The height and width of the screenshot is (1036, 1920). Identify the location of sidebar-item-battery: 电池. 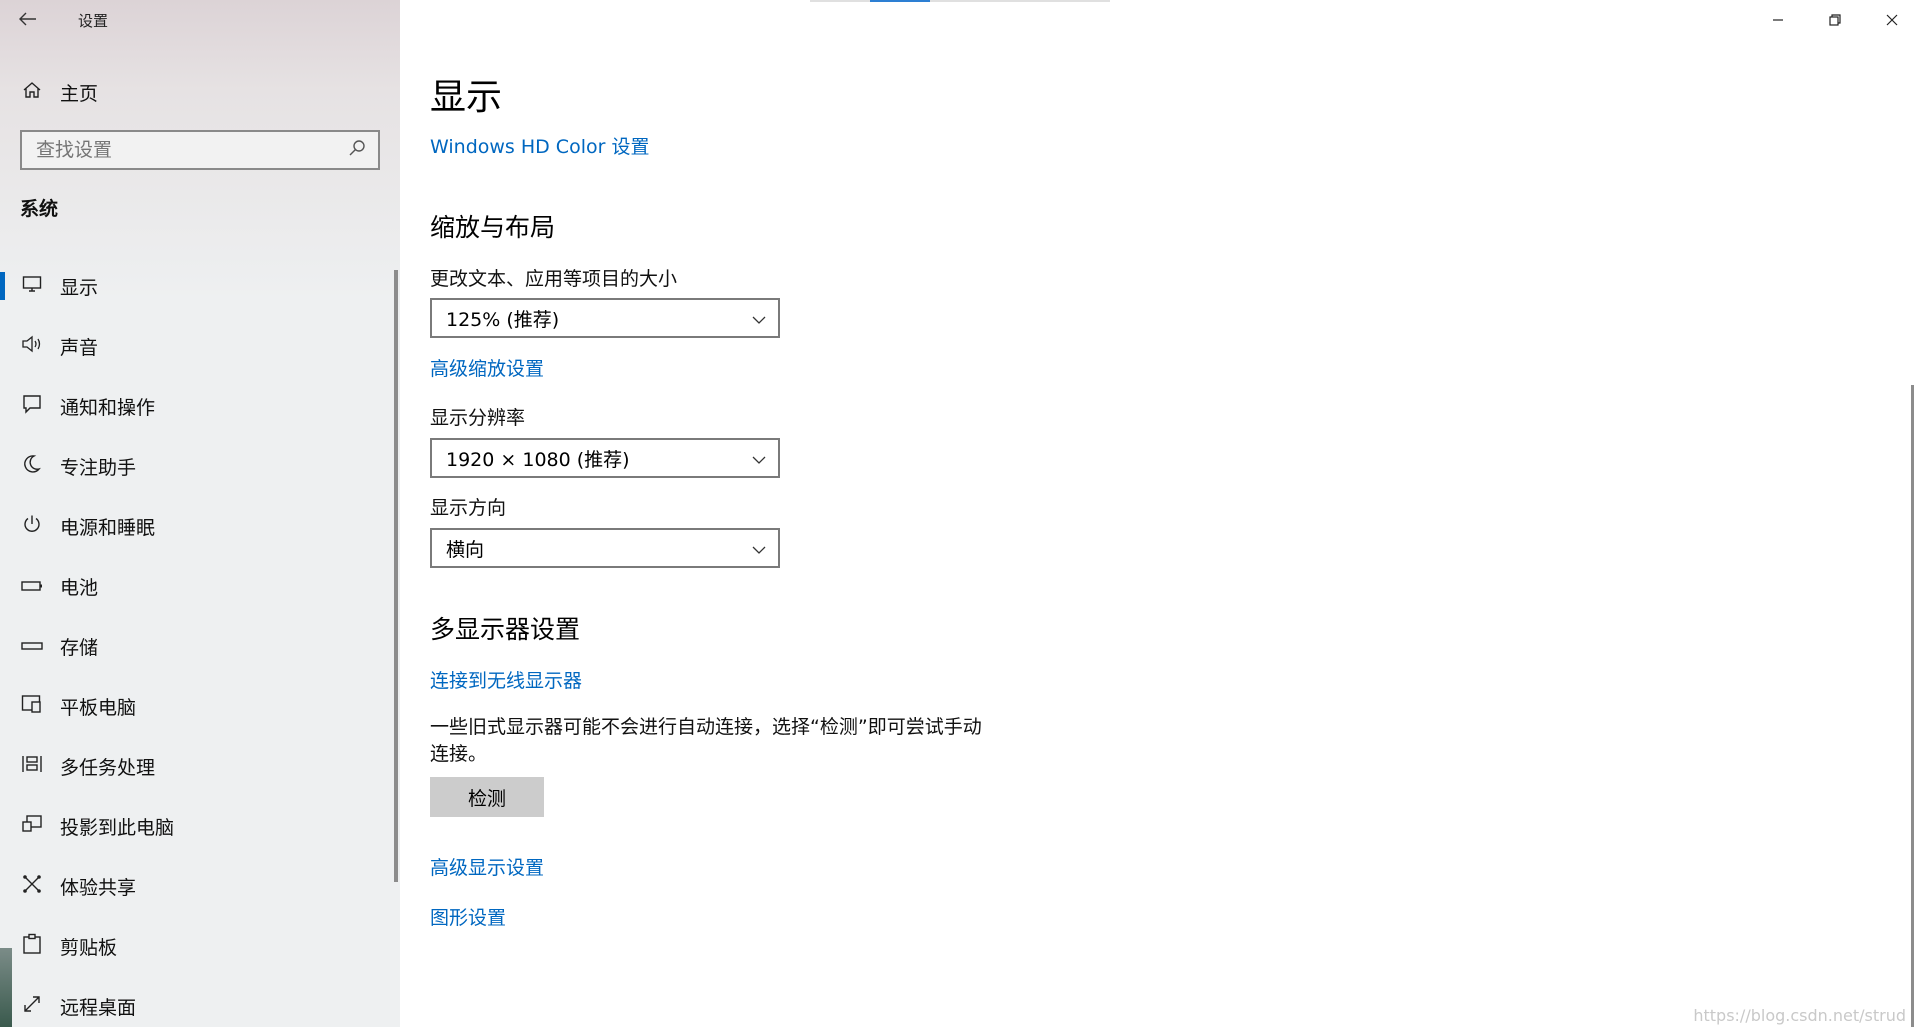
(198, 586).